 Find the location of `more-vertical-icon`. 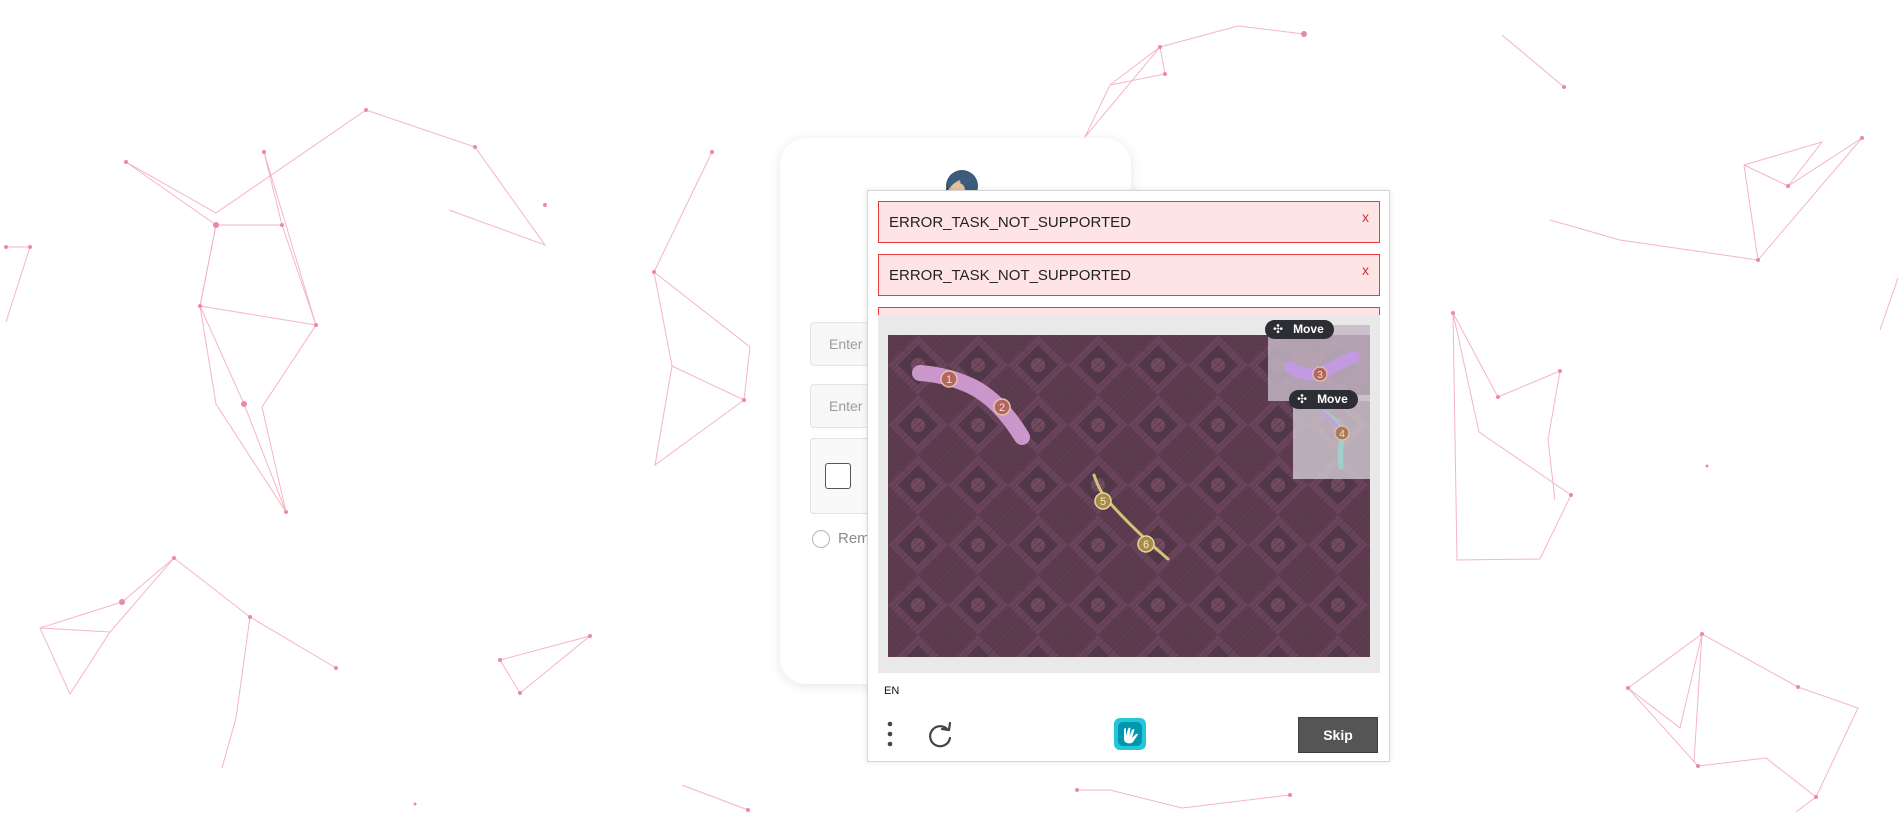

more-vertical-icon is located at coordinates (890, 734).